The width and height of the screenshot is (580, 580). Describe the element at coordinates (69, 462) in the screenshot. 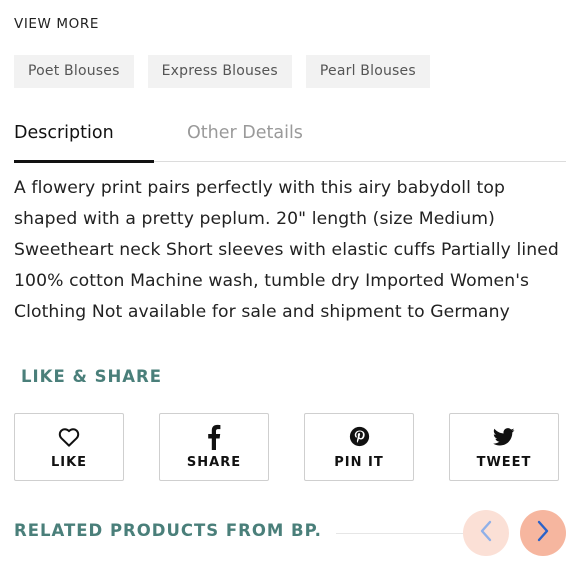

I see `like-button-label: LIKE` at that location.